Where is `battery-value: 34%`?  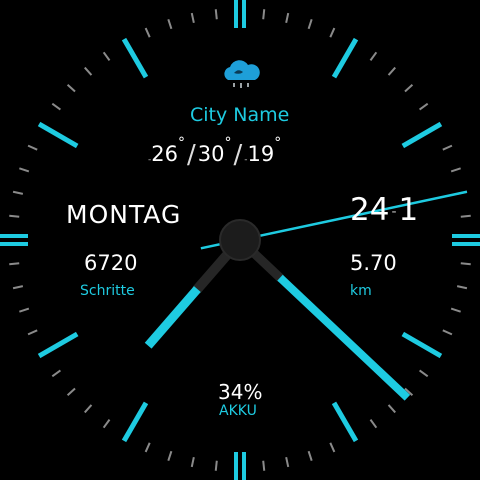
battery-value: 34% is located at coordinates (240, 392).